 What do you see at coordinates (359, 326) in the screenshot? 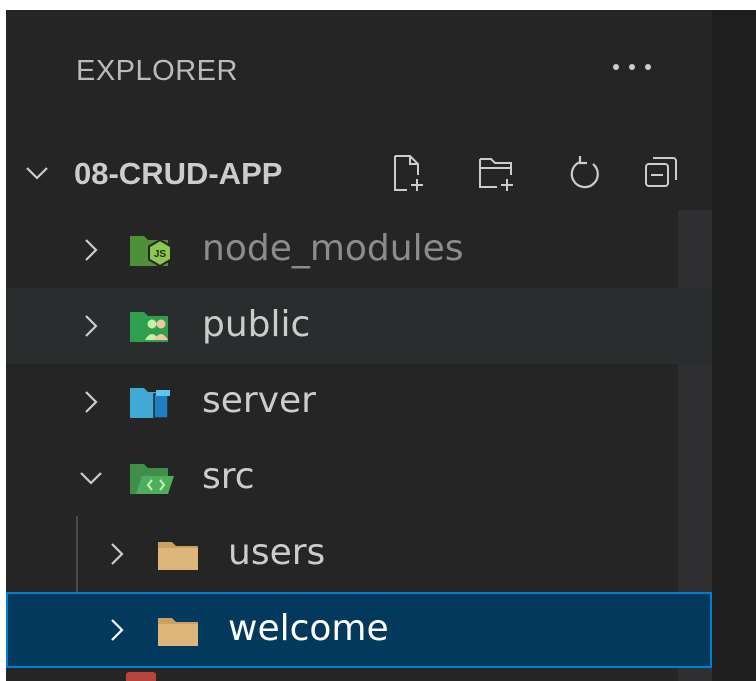
I see `tree-item-public: public` at bounding box center [359, 326].